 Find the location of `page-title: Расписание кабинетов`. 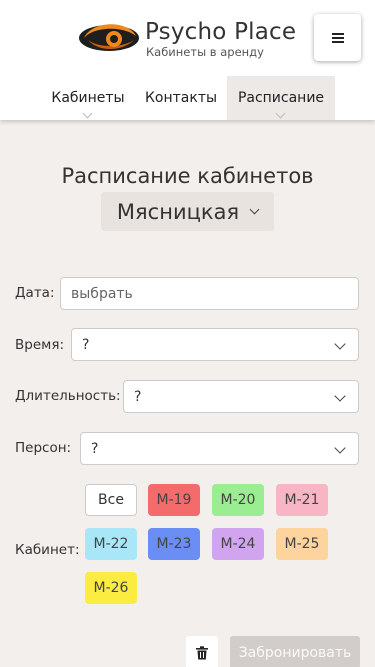

page-title: Расписание кабинетов is located at coordinates (187, 176).